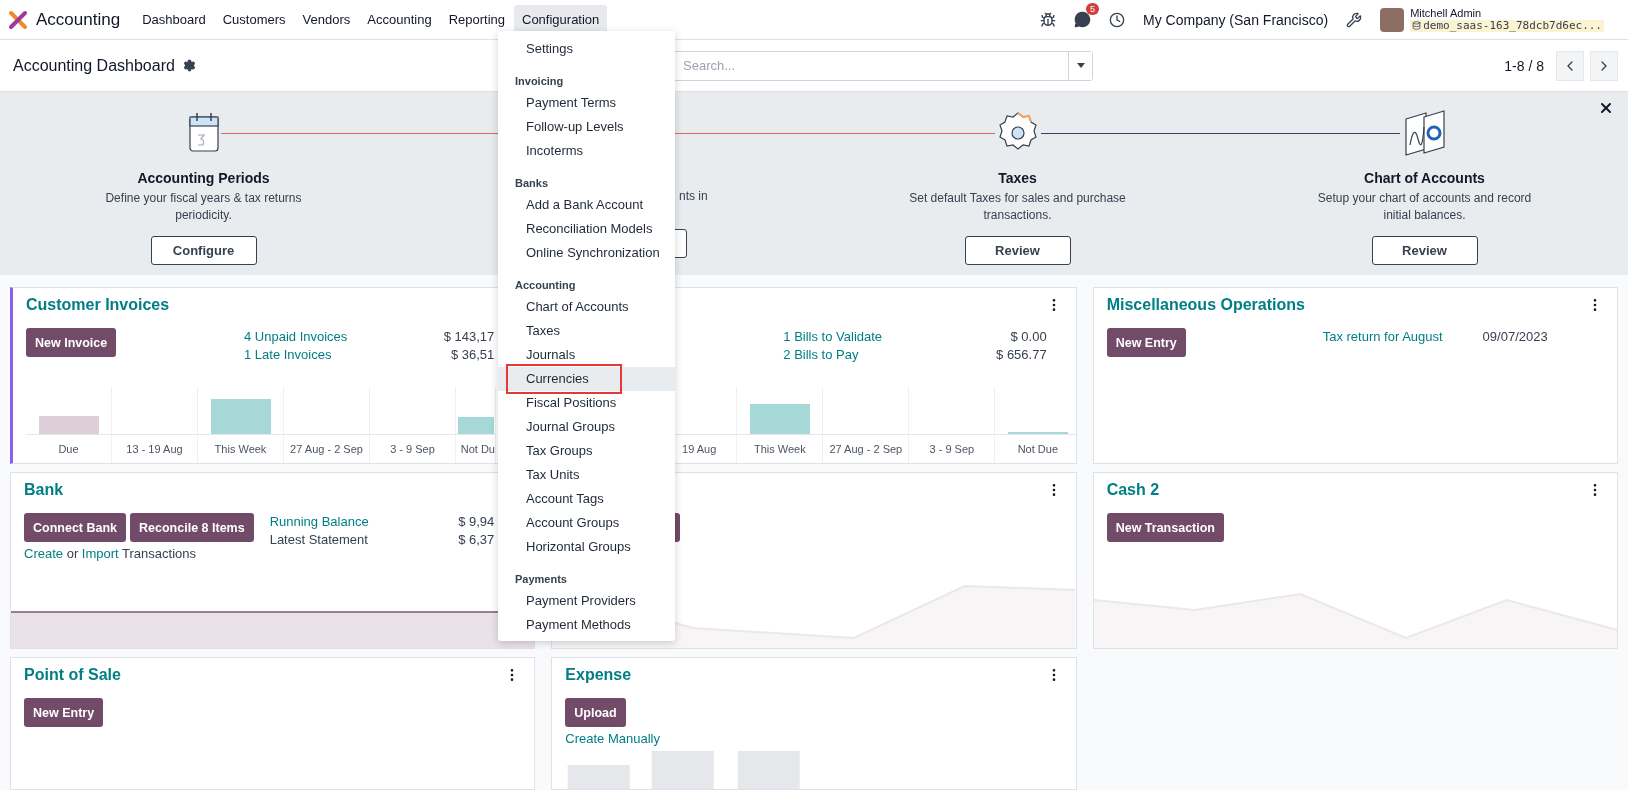  I want to click on next-button, so click(1604, 65).